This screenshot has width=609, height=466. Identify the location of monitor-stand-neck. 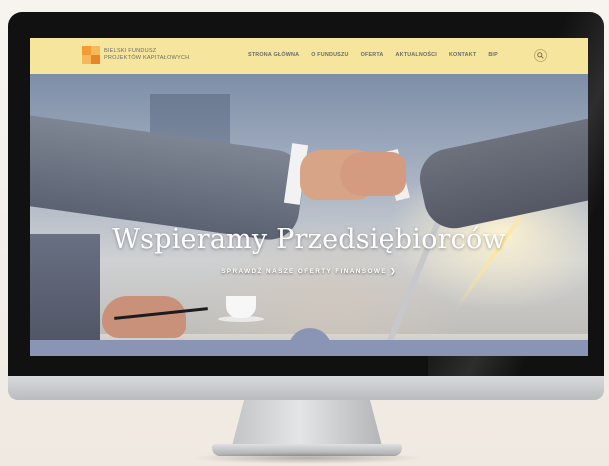
(307, 423).